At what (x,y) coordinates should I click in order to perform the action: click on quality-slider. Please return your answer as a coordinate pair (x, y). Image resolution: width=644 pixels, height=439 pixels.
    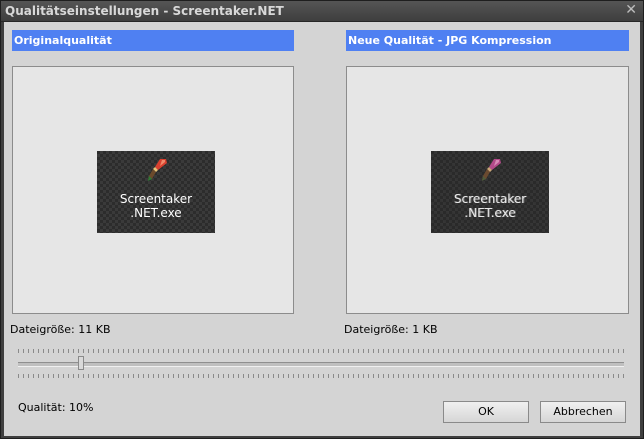
    Looking at the image, I should click on (321, 364).